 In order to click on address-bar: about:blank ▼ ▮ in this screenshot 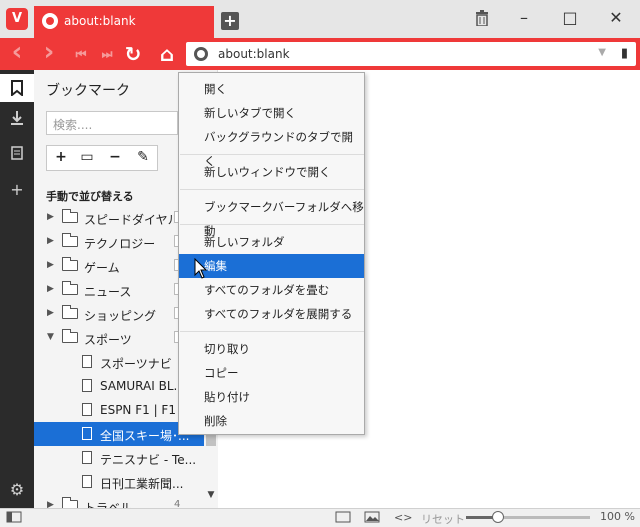, I will do `click(411, 54)`.